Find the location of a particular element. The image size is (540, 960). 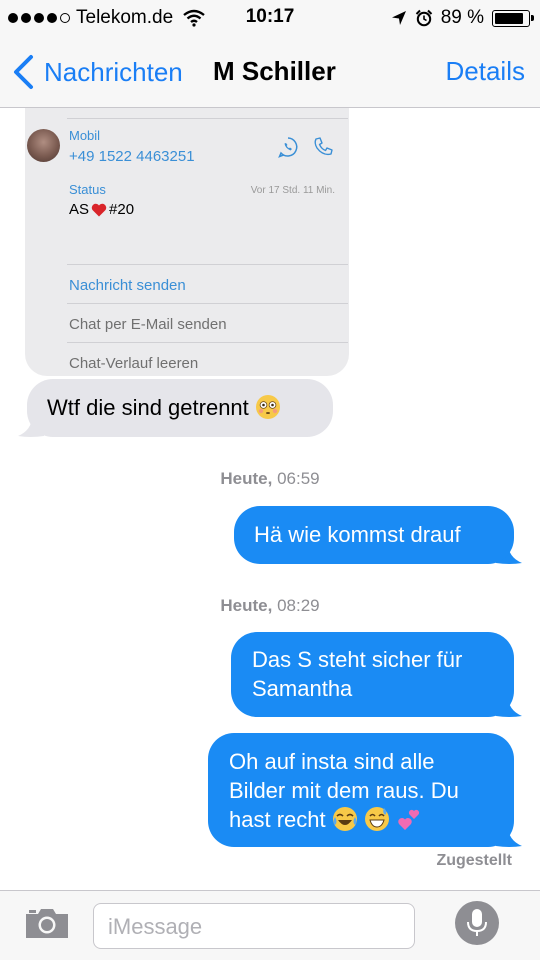

microphone-icon is located at coordinates (477, 922).